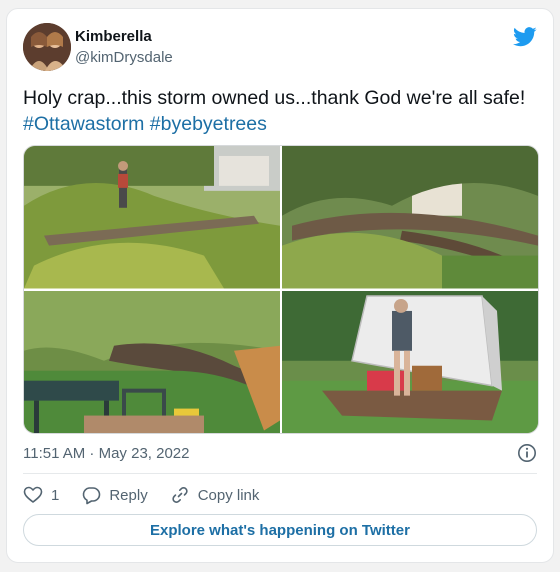 Image resolution: width=560 pixels, height=572 pixels. I want to click on twitter-bird-icon, so click(525, 37).